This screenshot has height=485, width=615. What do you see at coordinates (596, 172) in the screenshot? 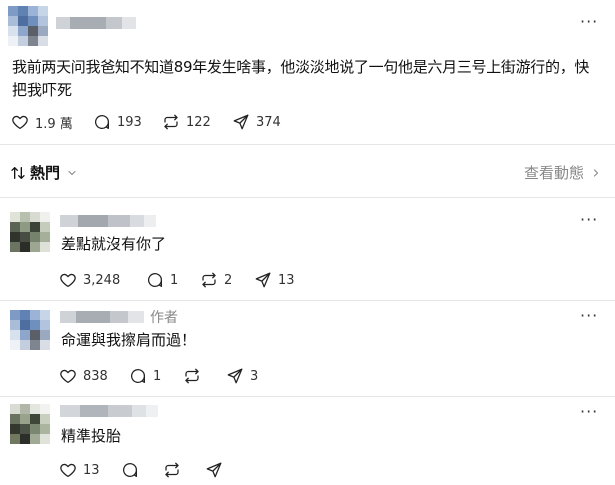
I see `chevron-right-icon` at bounding box center [596, 172].